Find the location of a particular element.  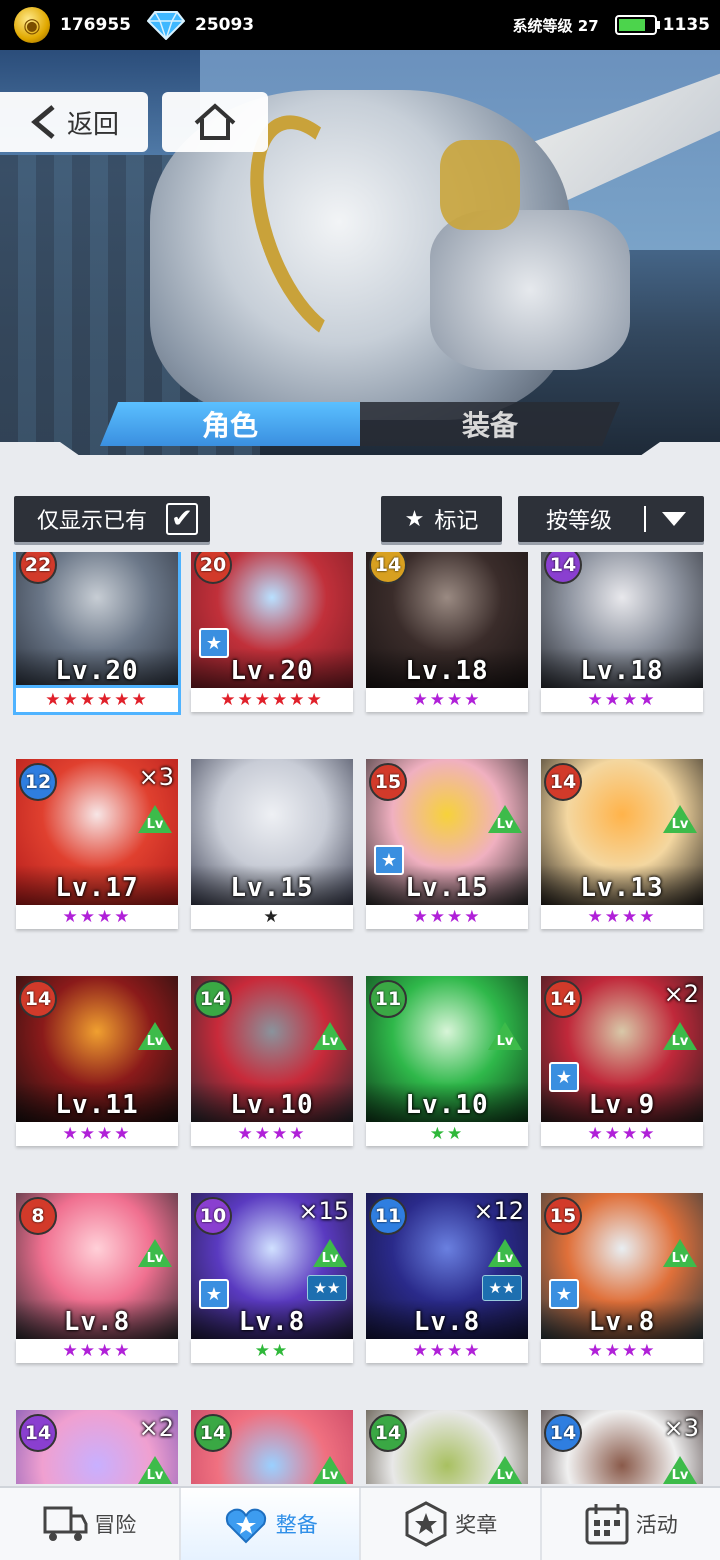

tab-strip: 角色 装备 is located at coordinates (360, 430).